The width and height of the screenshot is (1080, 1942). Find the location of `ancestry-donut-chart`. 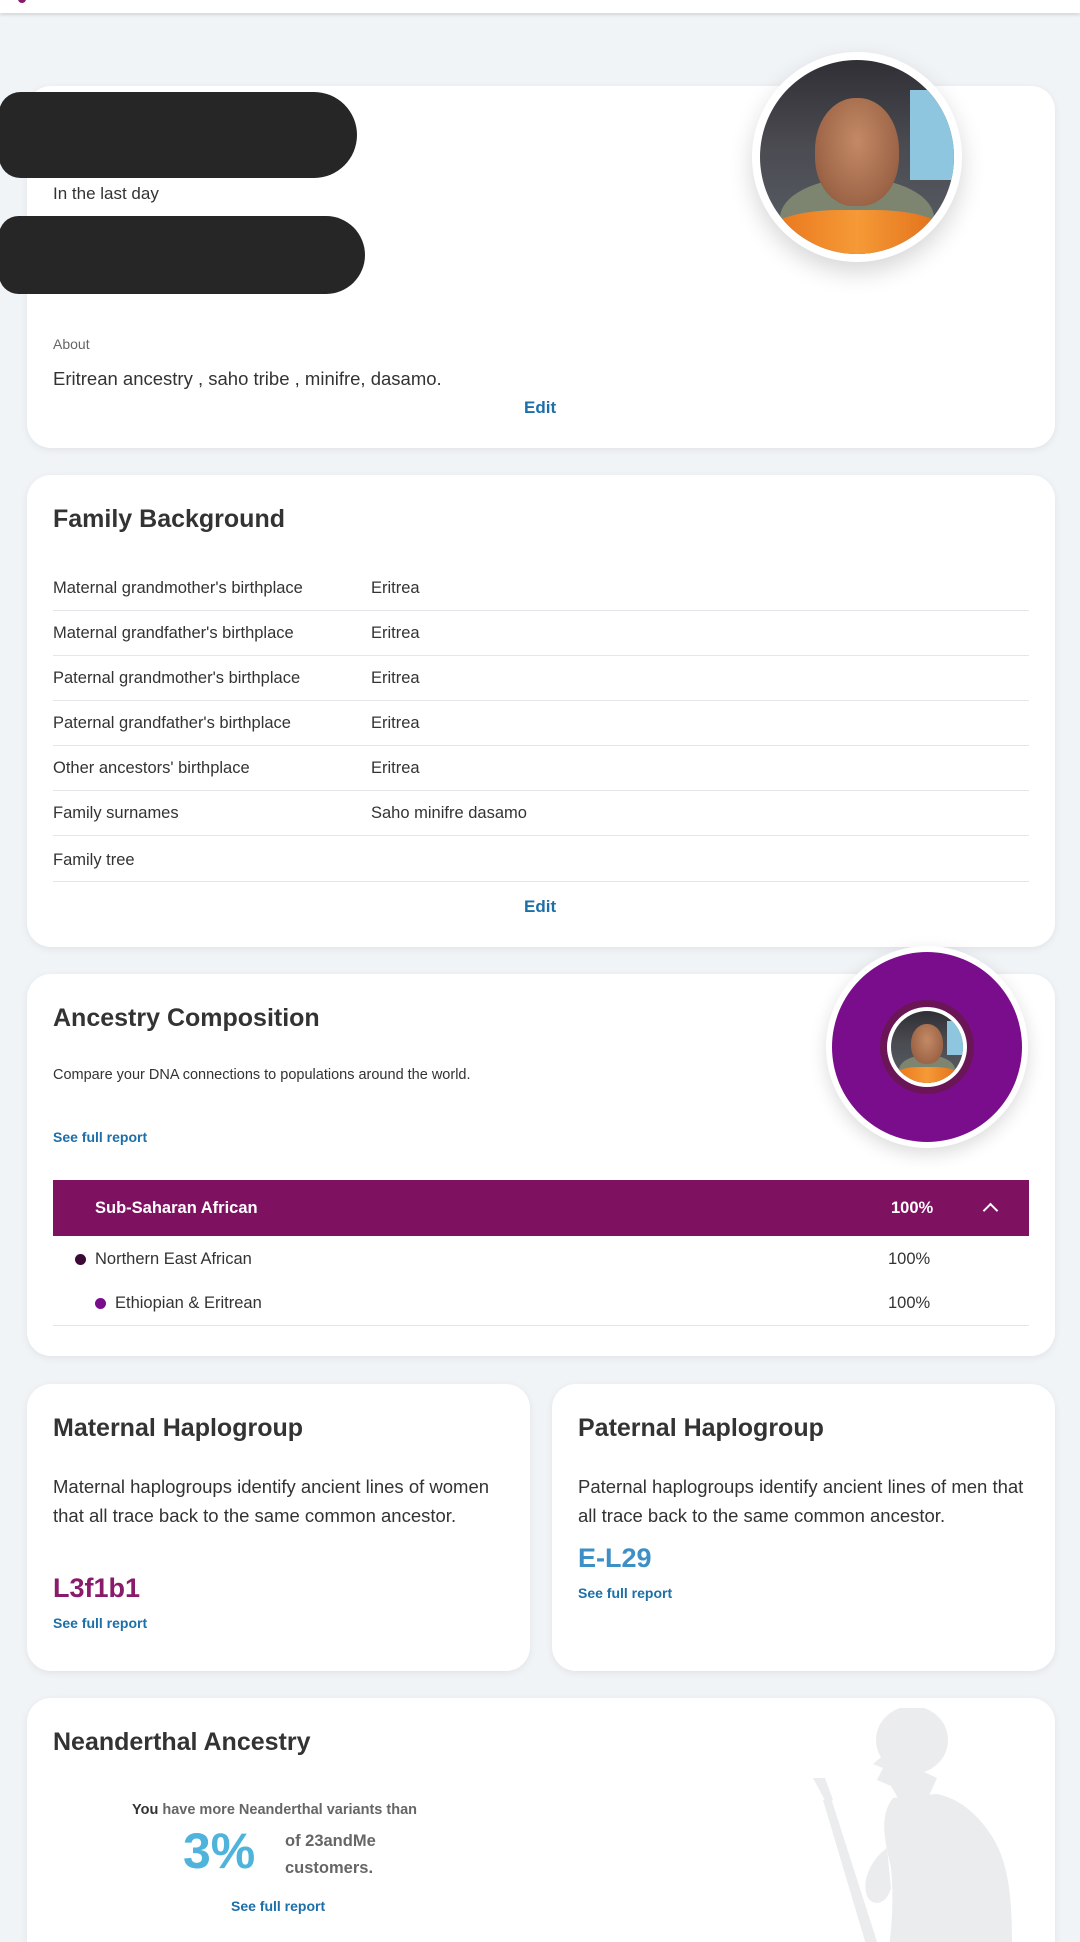

ancestry-donut-chart is located at coordinates (927, 1047).